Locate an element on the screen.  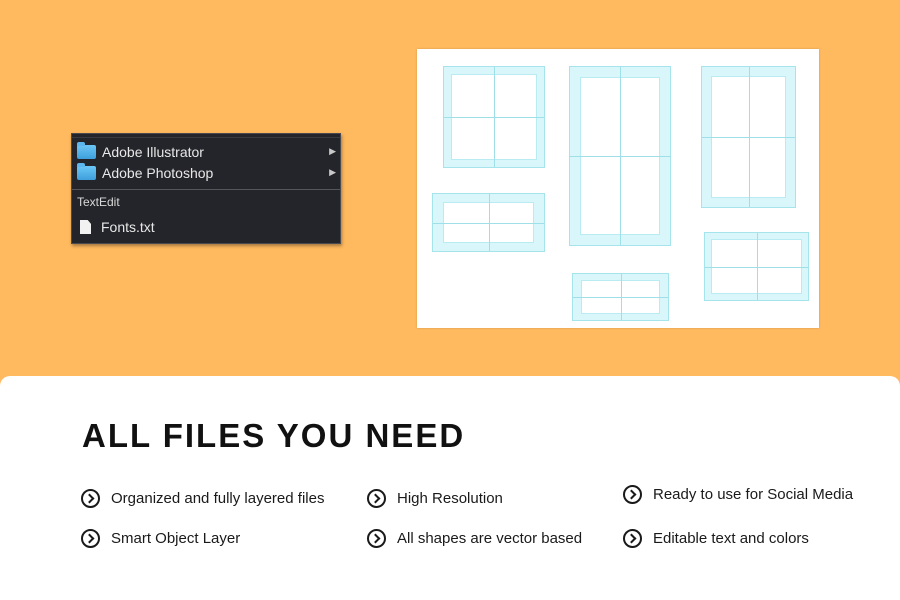
template-frame-landscape is located at coordinates (488, 222).